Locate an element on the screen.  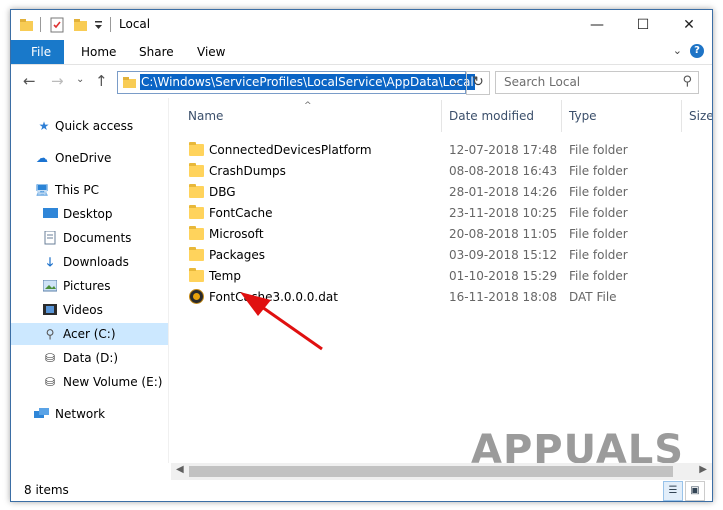
annotation-arrow is located at coordinates (281, 321).